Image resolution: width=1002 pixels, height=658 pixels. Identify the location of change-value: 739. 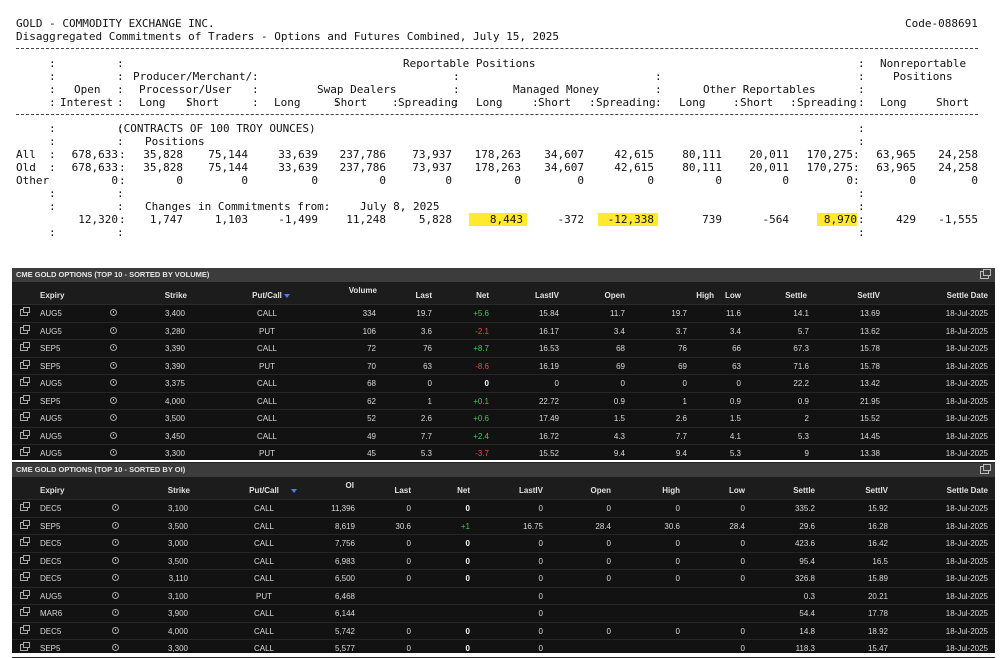
(712, 219).